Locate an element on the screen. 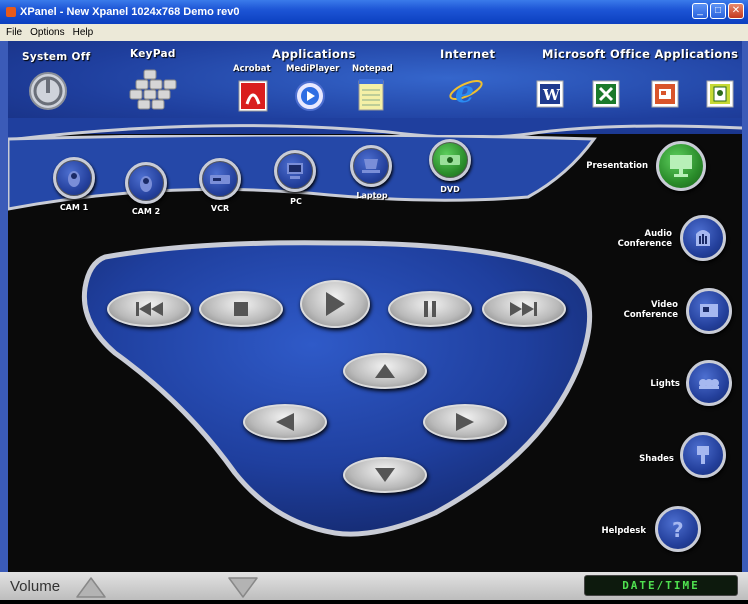  close-button: ✕ is located at coordinates (736, 11).